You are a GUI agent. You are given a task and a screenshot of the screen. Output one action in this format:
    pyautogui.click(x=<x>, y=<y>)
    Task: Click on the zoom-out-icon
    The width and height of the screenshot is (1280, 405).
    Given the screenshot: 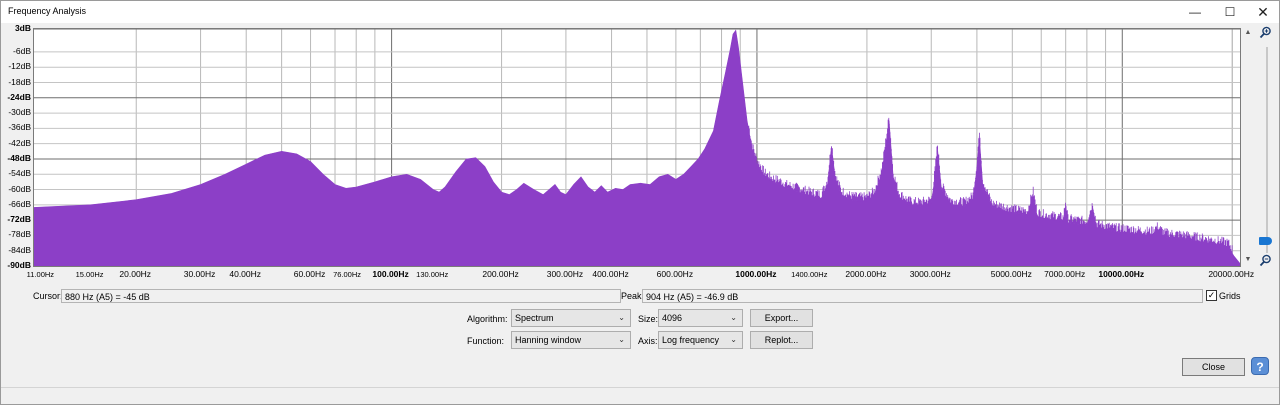 What is the action you would take?
    pyautogui.click(x=1265, y=262)
    